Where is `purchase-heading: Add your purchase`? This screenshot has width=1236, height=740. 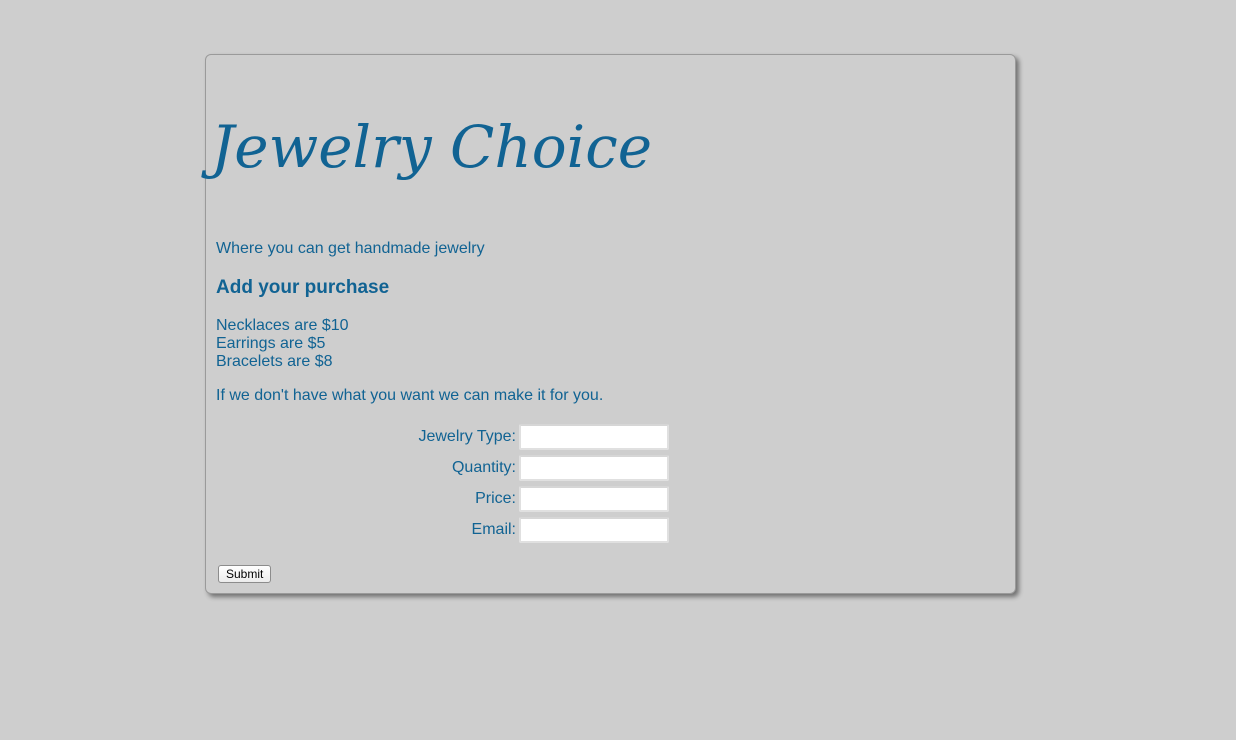 purchase-heading: Add your purchase is located at coordinates (303, 287).